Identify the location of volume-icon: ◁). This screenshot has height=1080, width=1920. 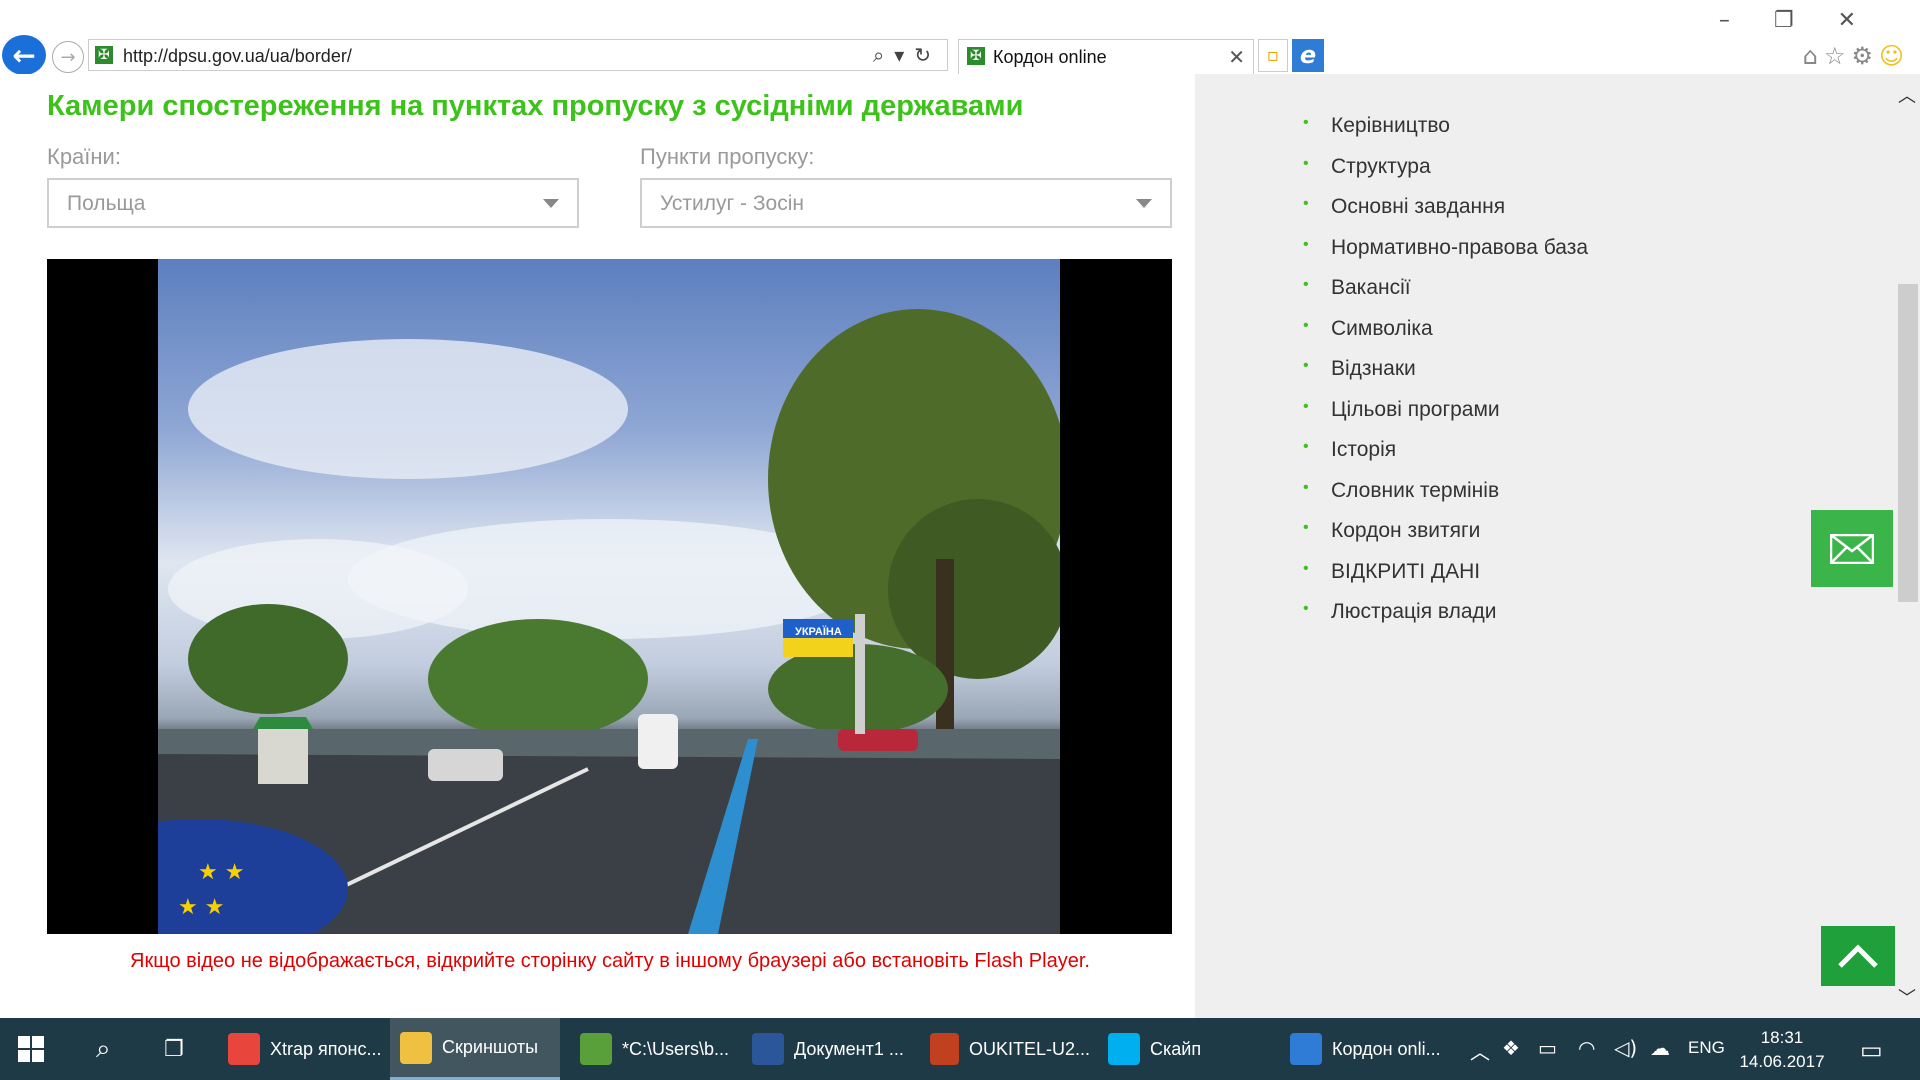
(1625, 1048).